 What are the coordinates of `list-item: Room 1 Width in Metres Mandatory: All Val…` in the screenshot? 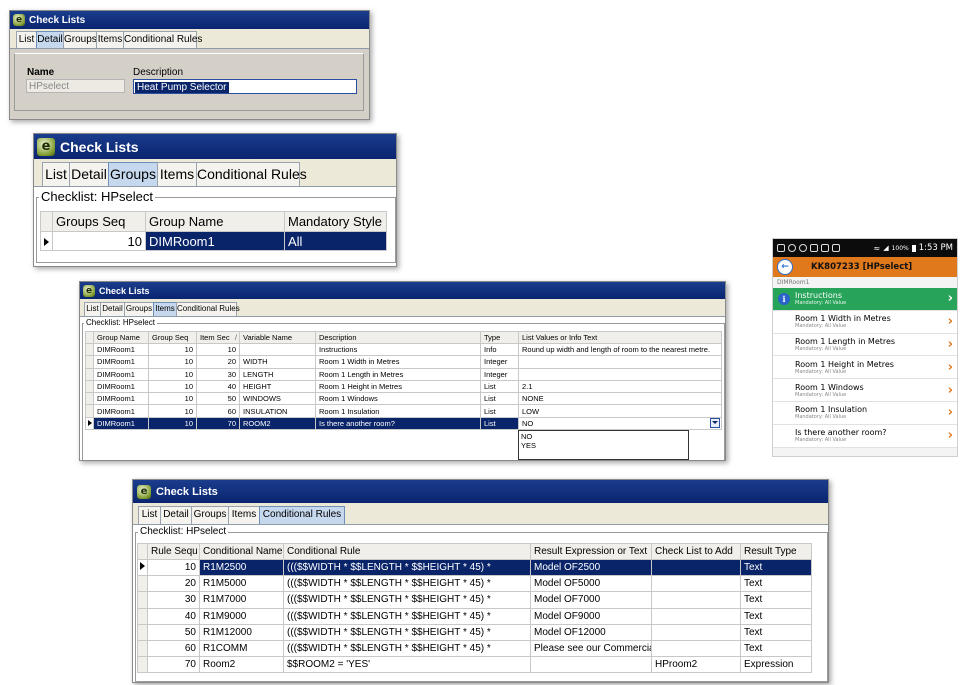 It's located at (865, 322).